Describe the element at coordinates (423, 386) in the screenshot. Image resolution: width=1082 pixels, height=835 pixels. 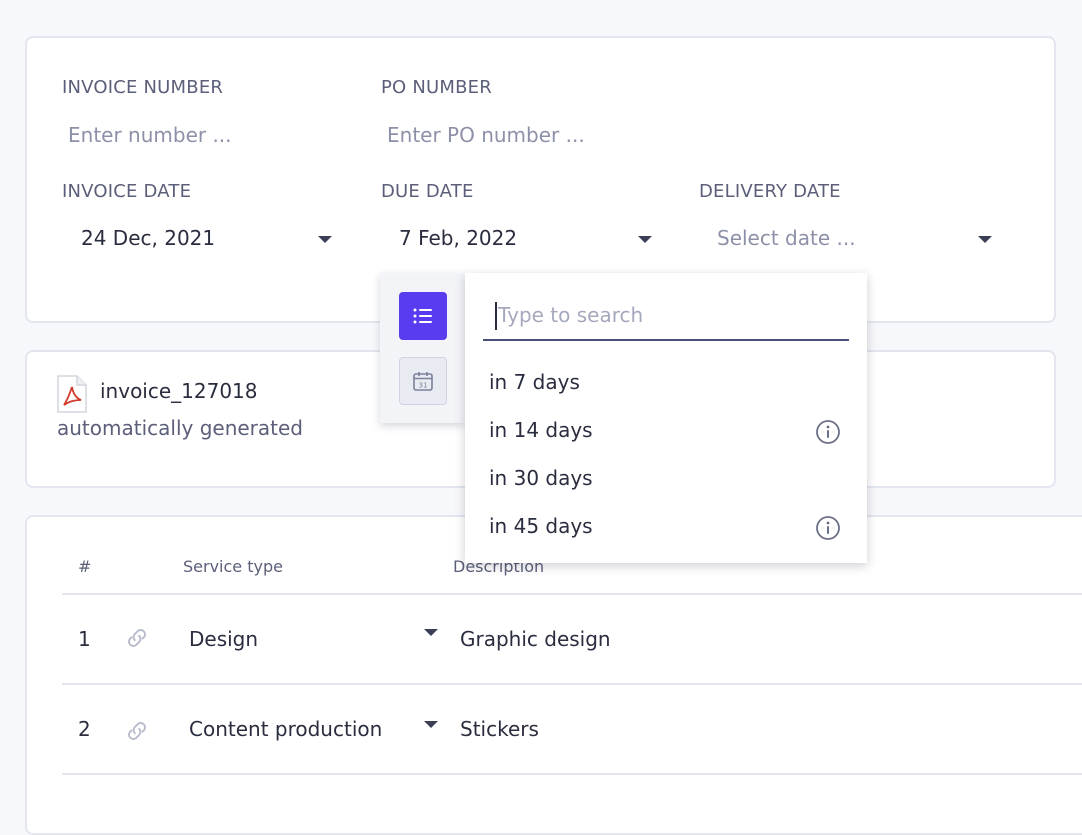
I see `calendar-day-text: 31` at that location.